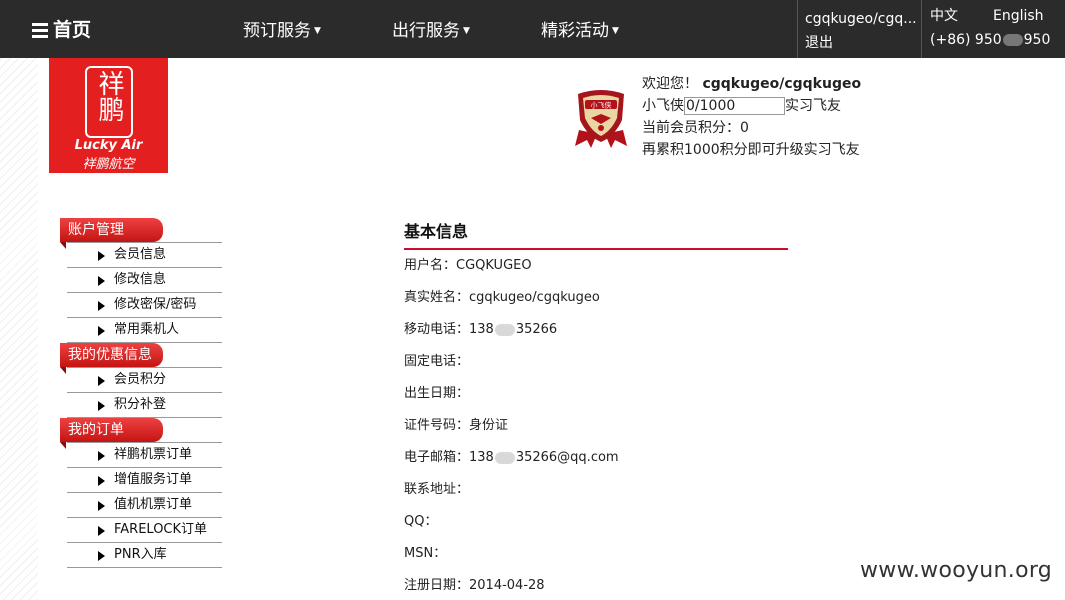 This screenshot has height=600, width=1065. Describe the element at coordinates (108, 164) in the screenshot. I see `logo-brand-cn: 祥鹏航空` at that location.